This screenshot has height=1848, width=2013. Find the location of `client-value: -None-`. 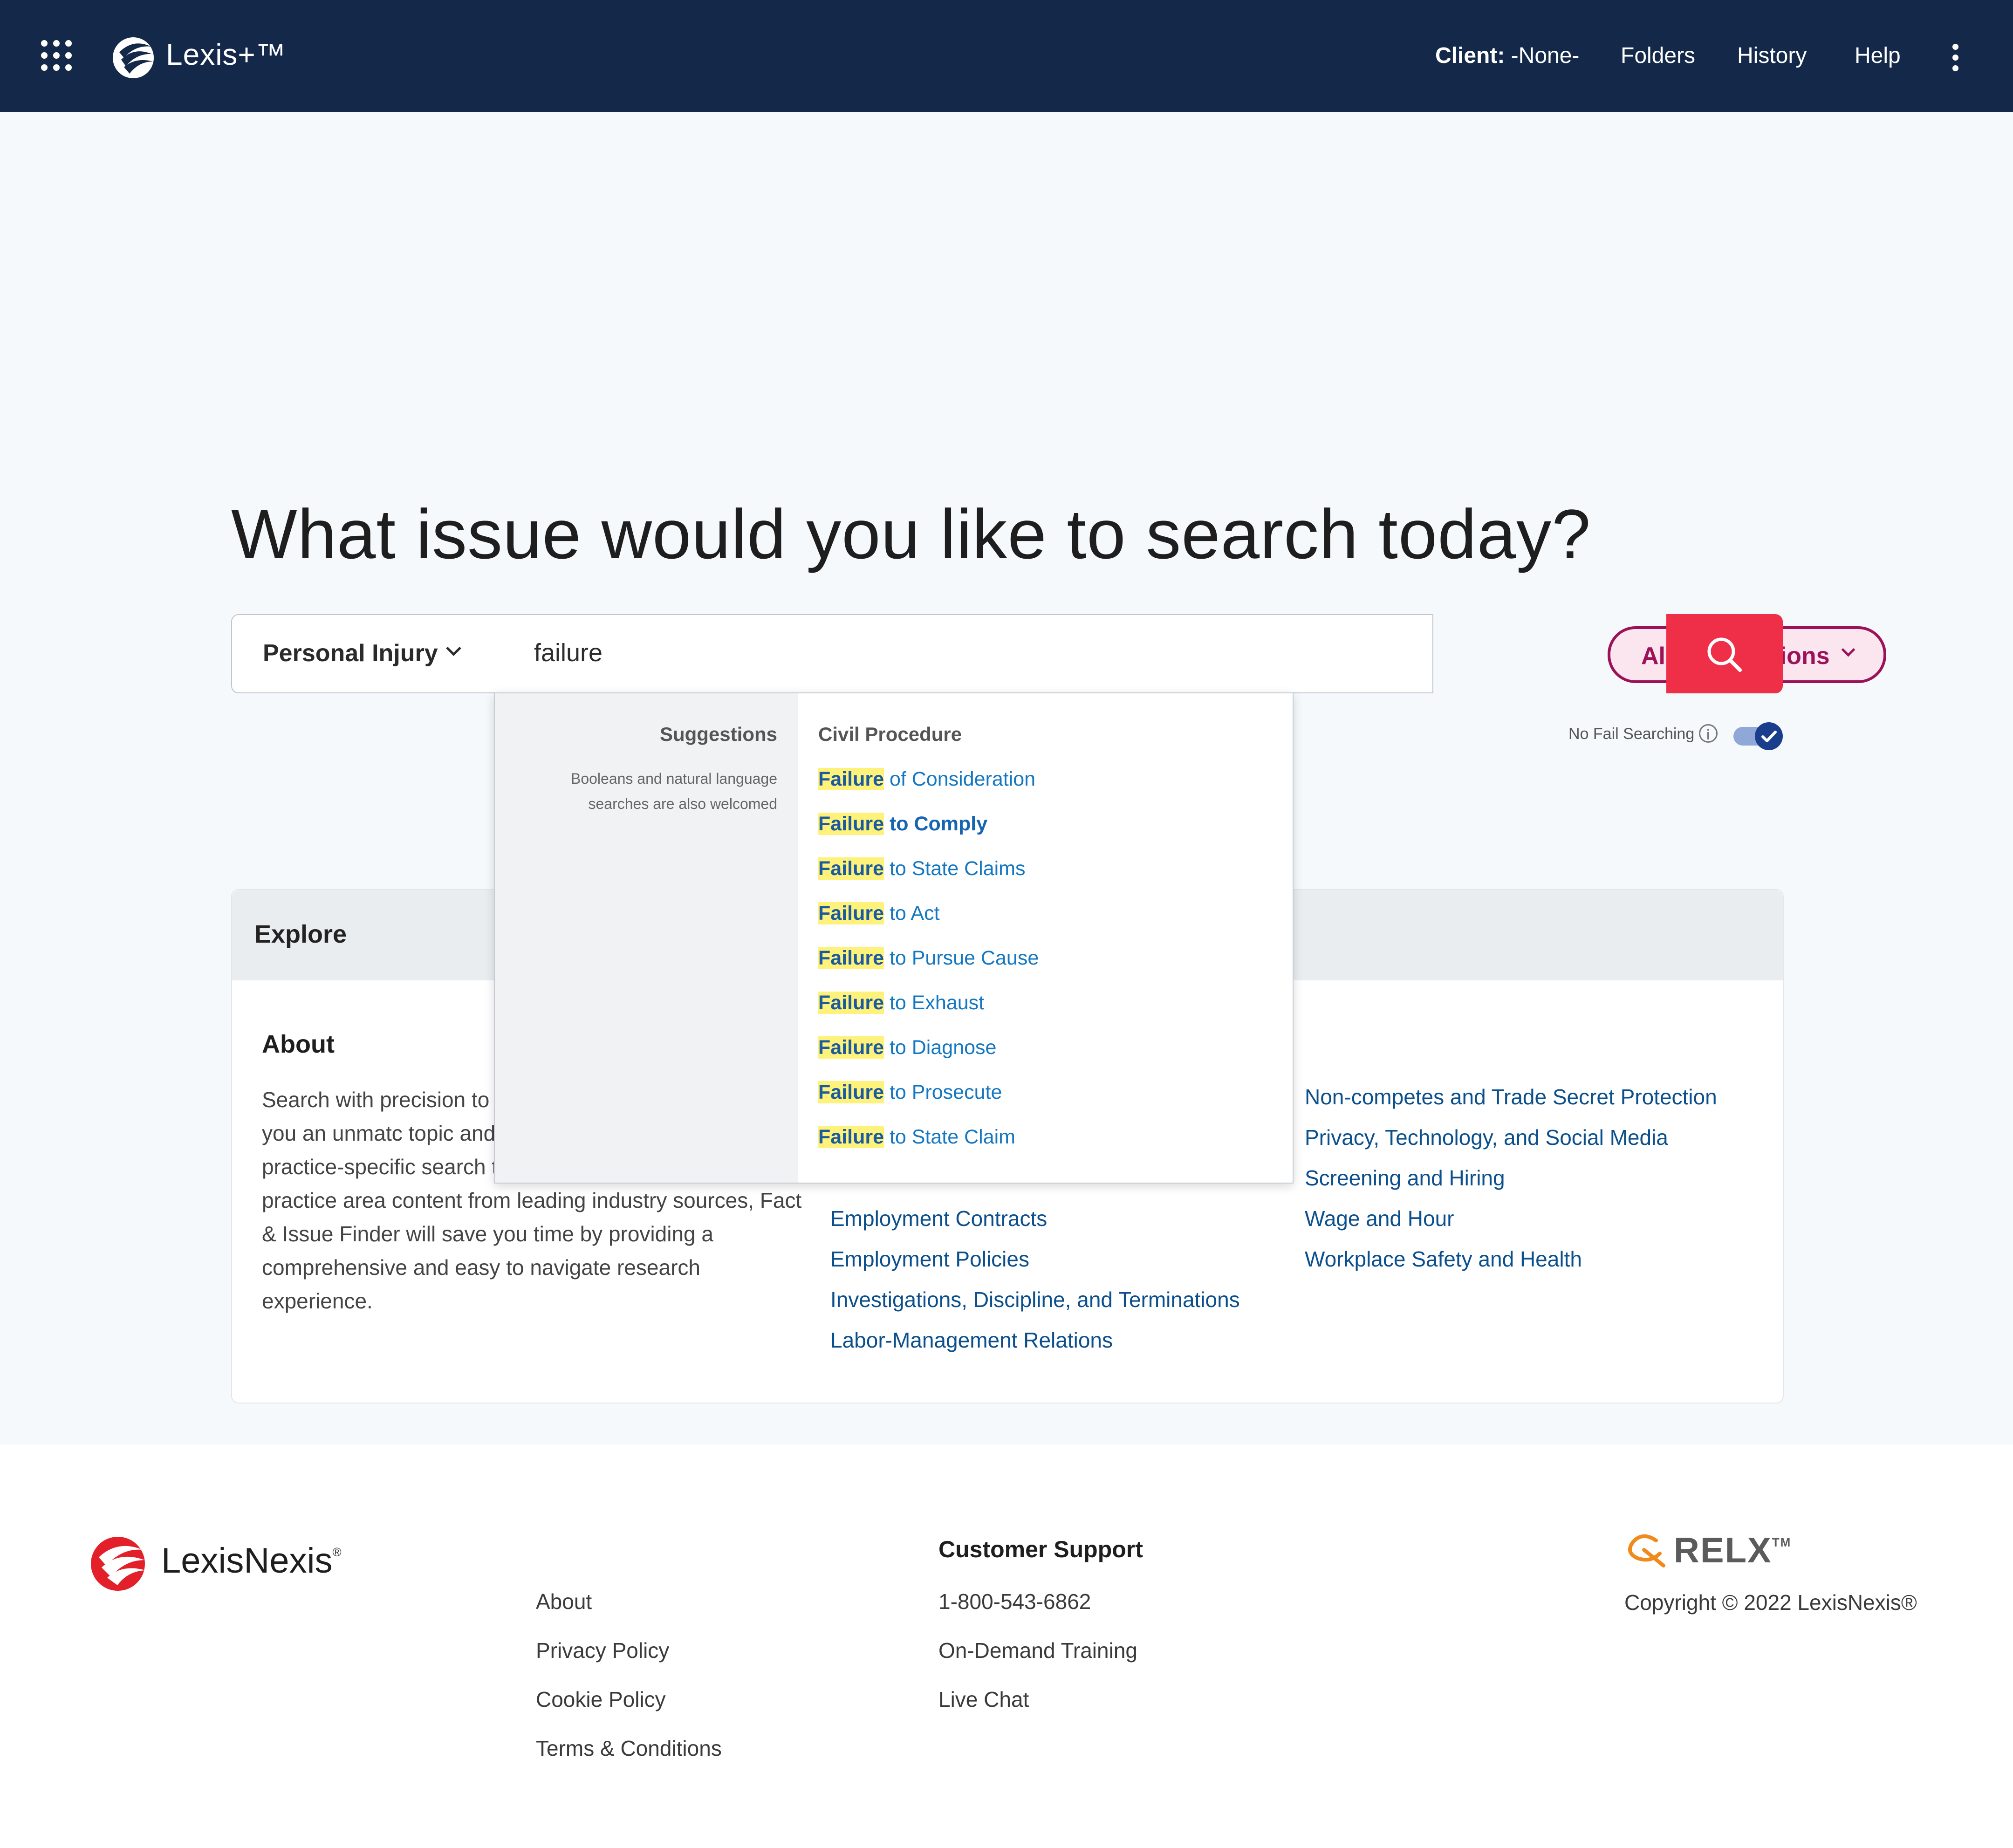

client-value: -None- is located at coordinates (1545, 55).